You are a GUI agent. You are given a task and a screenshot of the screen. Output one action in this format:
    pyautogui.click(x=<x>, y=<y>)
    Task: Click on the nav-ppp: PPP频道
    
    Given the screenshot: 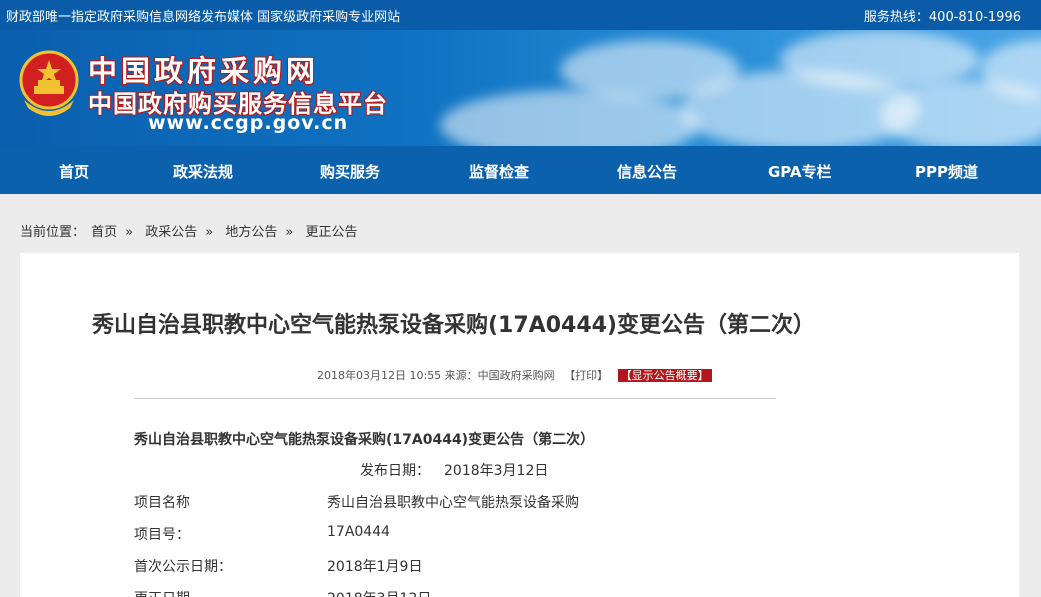 What is the action you would take?
    pyautogui.click(x=946, y=171)
    